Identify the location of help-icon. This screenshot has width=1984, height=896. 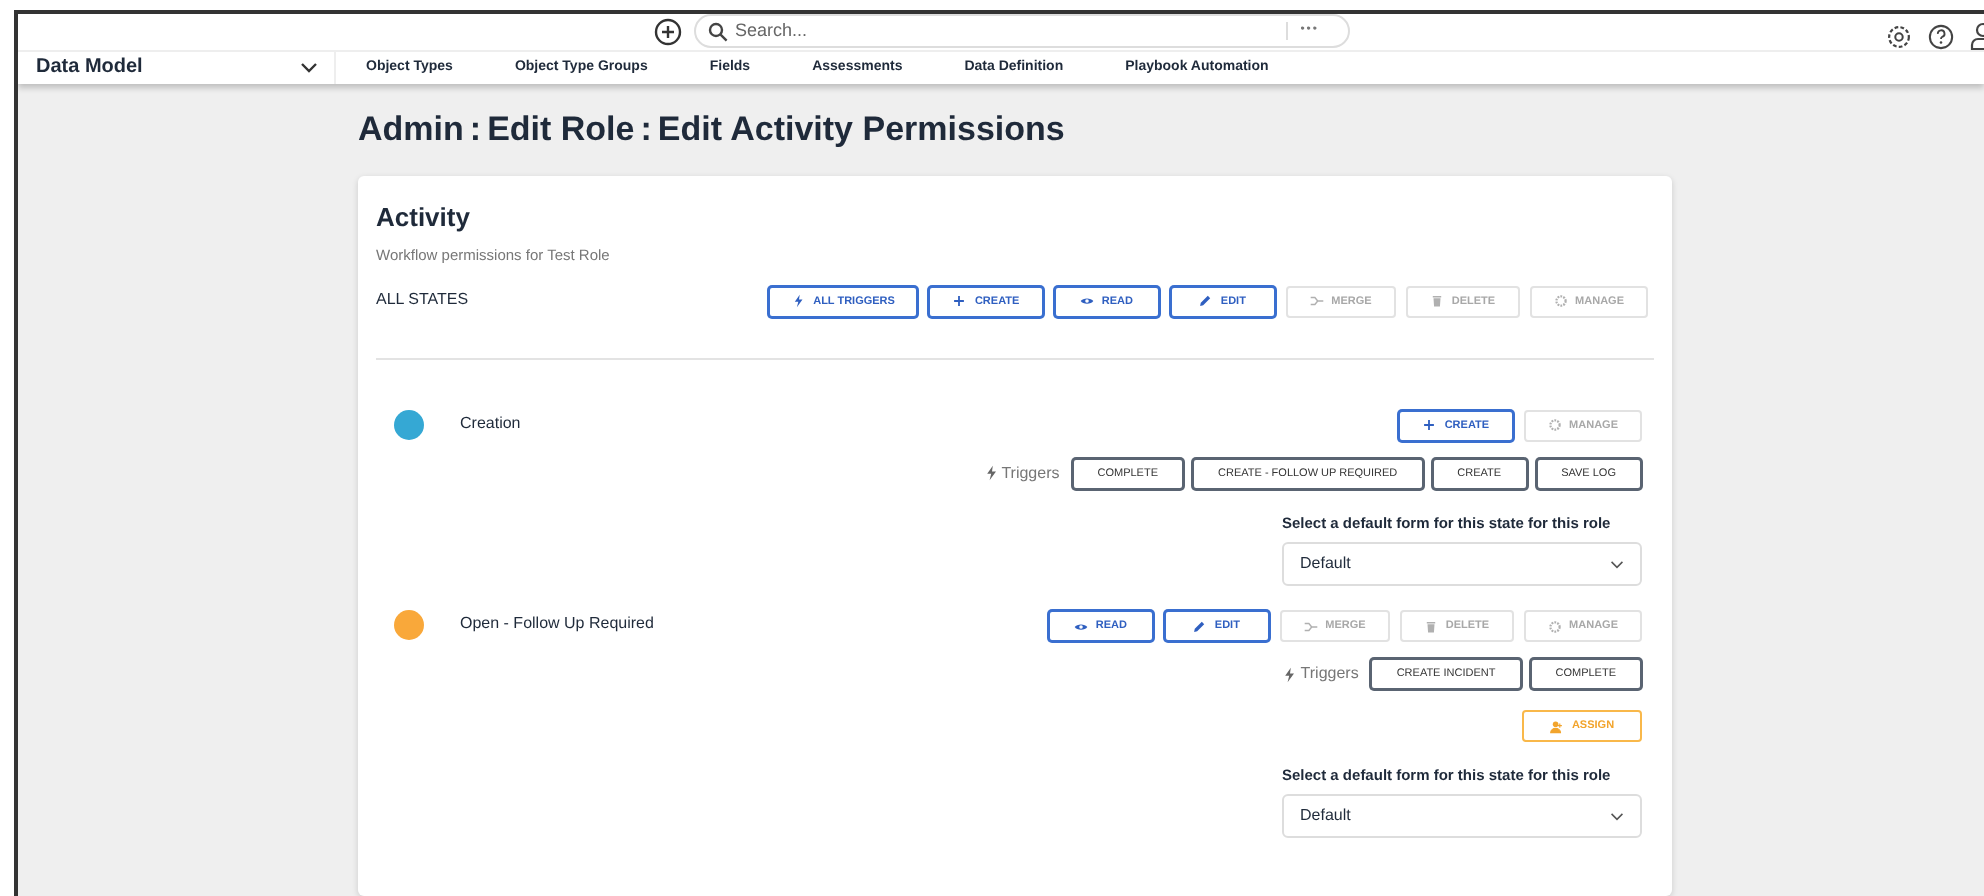
(1941, 36).